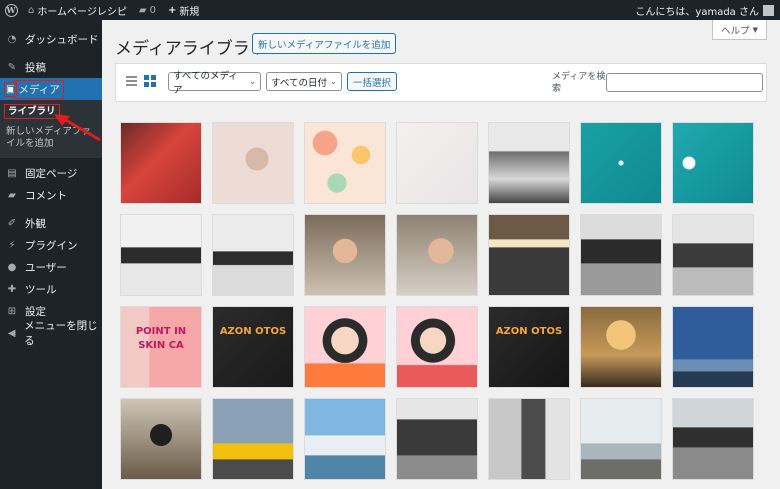  Describe the element at coordinates (205, 83) in the screenshot. I see `media-type-value: すべてのメディア` at that location.